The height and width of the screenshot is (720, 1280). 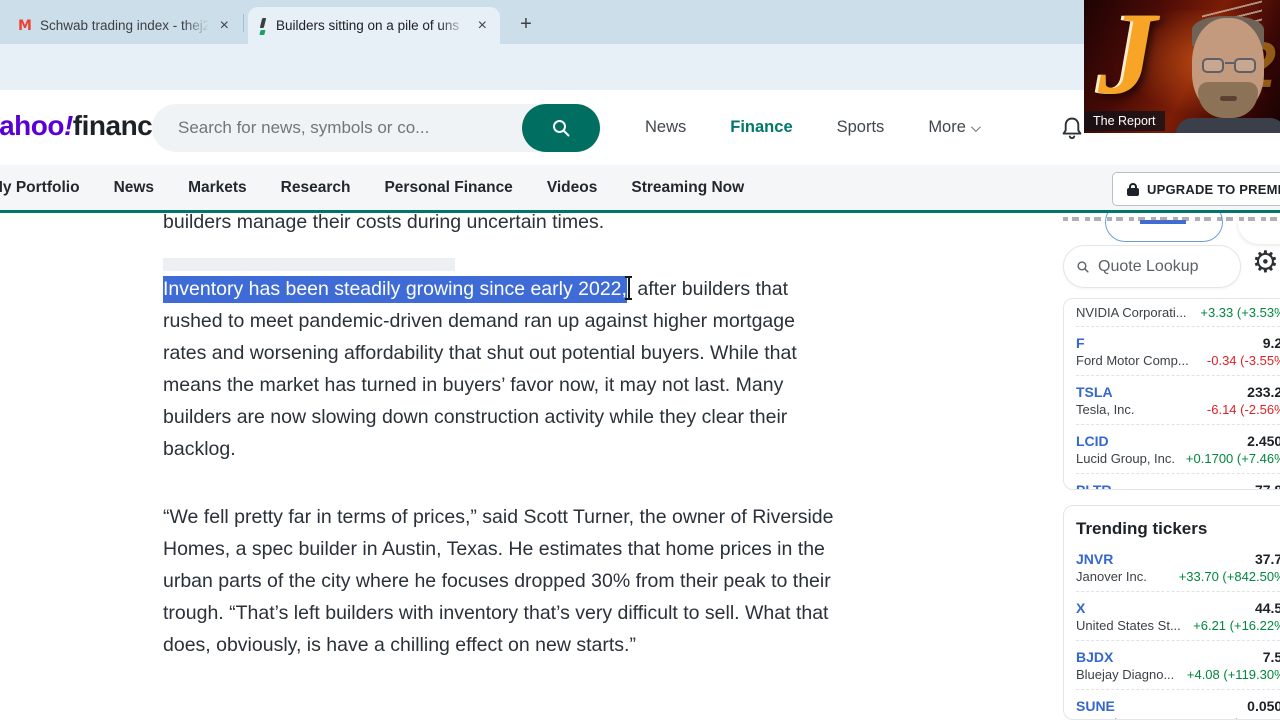 What do you see at coordinates (1228, 125) in the screenshot?
I see `person-shoulders` at bounding box center [1228, 125].